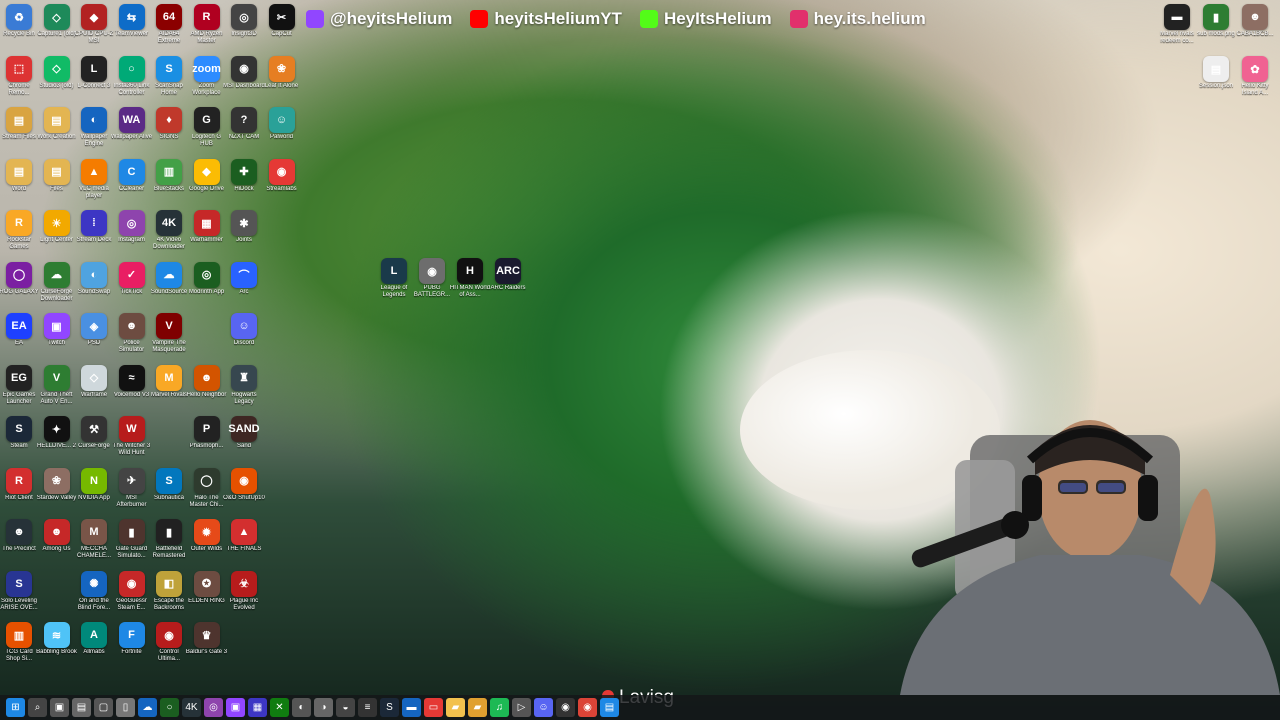  I want to click on desktop-icon-arc: ⌒ Arc, so click(244, 286).